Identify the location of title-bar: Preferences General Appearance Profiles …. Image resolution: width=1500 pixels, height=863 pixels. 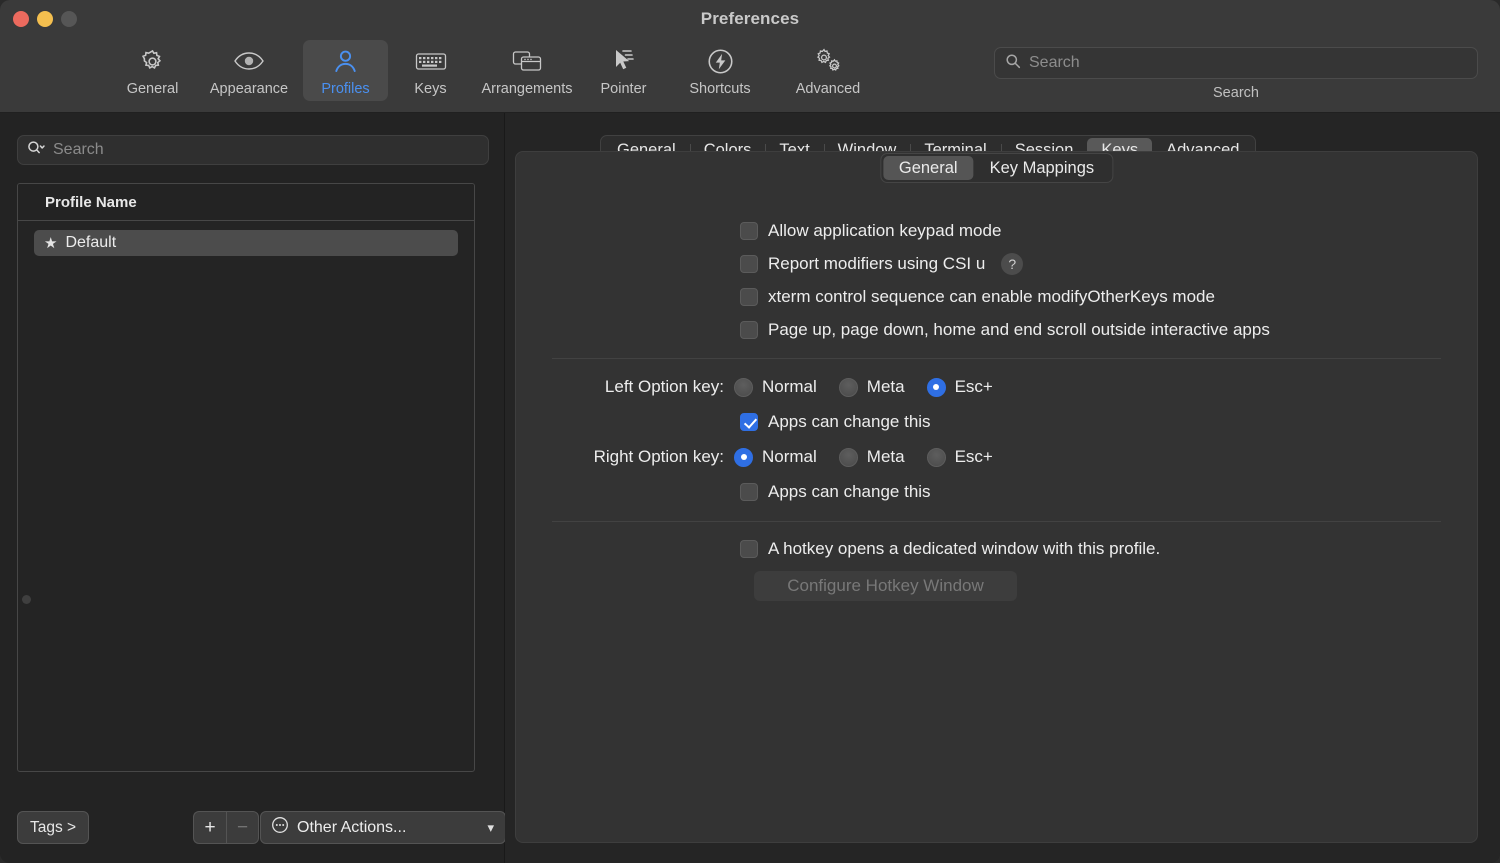
(750, 56).